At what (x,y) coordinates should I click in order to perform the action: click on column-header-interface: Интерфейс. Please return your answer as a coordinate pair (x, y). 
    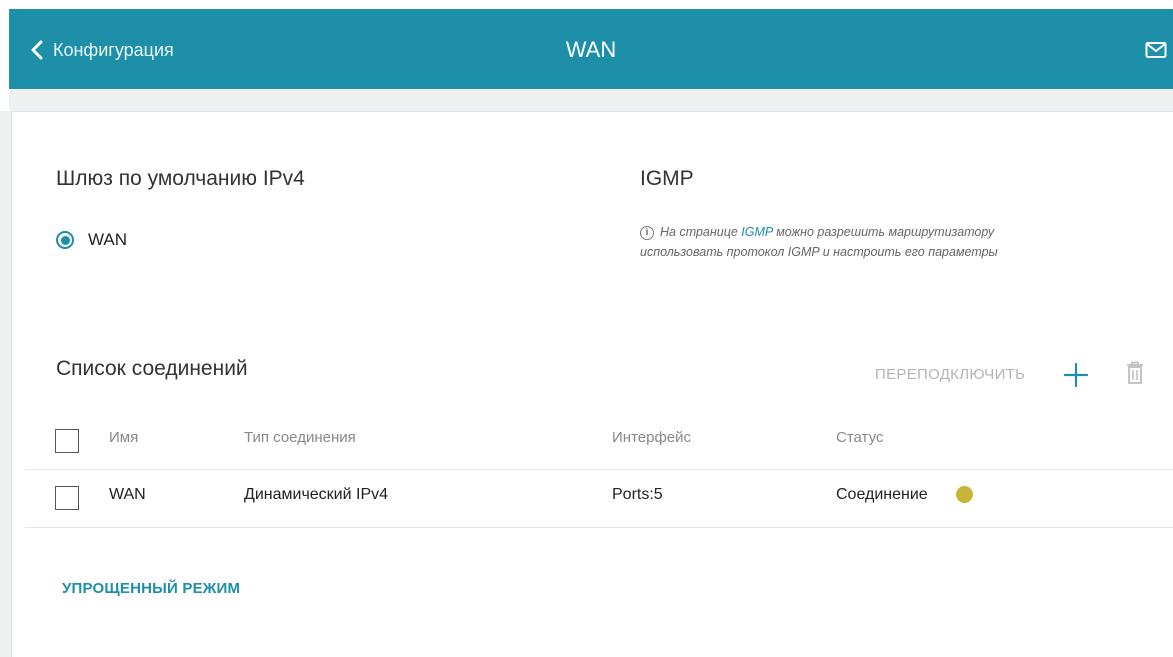
    Looking at the image, I should click on (651, 437).